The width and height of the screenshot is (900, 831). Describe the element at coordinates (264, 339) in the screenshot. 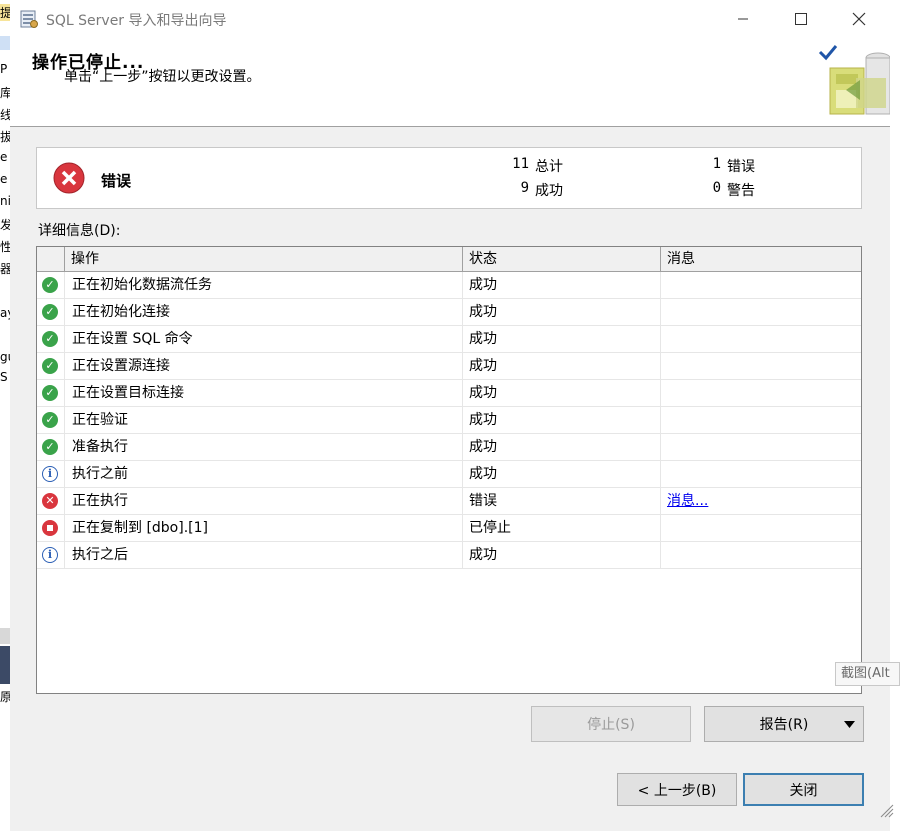

I see `row-action: 正在设置 SQL 命令` at that location.